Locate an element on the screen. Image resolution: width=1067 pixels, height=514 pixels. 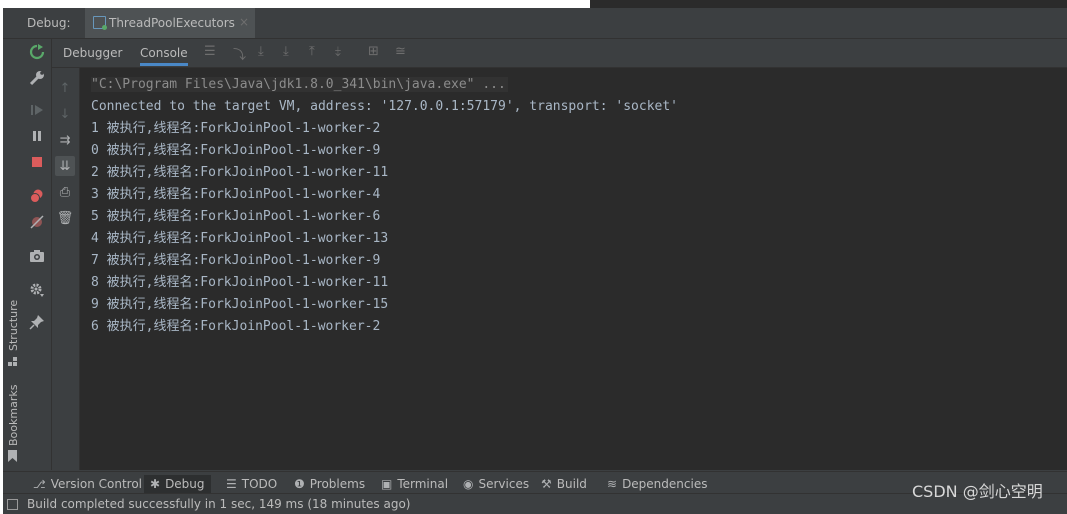
scroll-to-end-icon: ⇊ is located at coordinates (65, 166).